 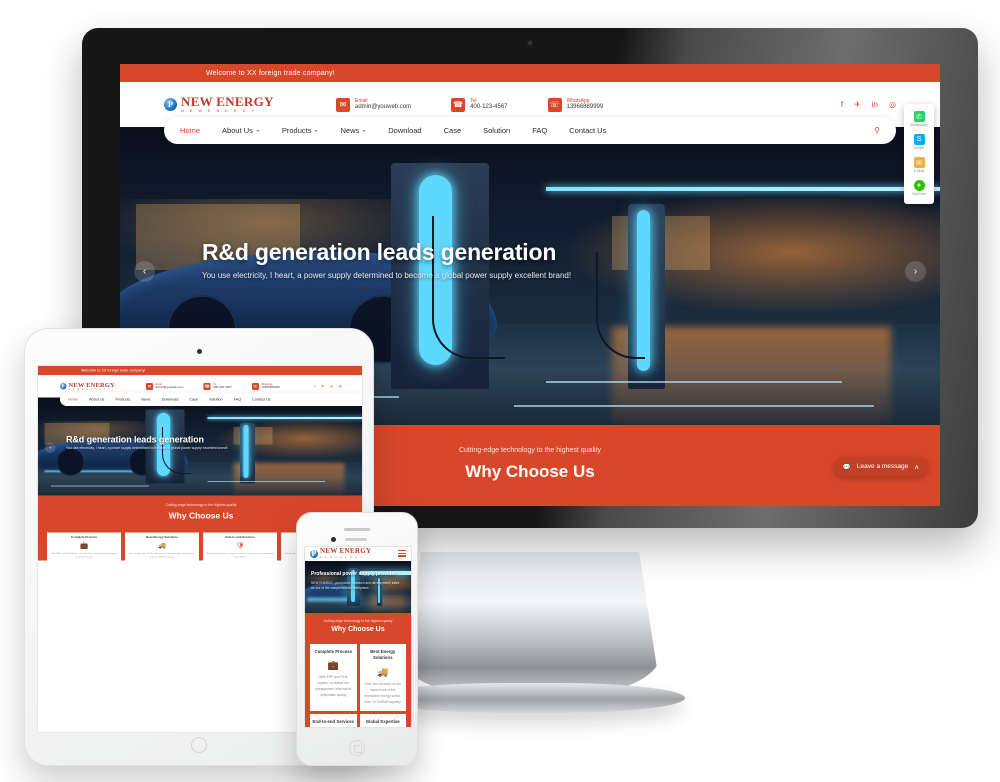 I want to click on side-item-whatsapp: ✆ WhatsApp, so click(x=919, y=119).